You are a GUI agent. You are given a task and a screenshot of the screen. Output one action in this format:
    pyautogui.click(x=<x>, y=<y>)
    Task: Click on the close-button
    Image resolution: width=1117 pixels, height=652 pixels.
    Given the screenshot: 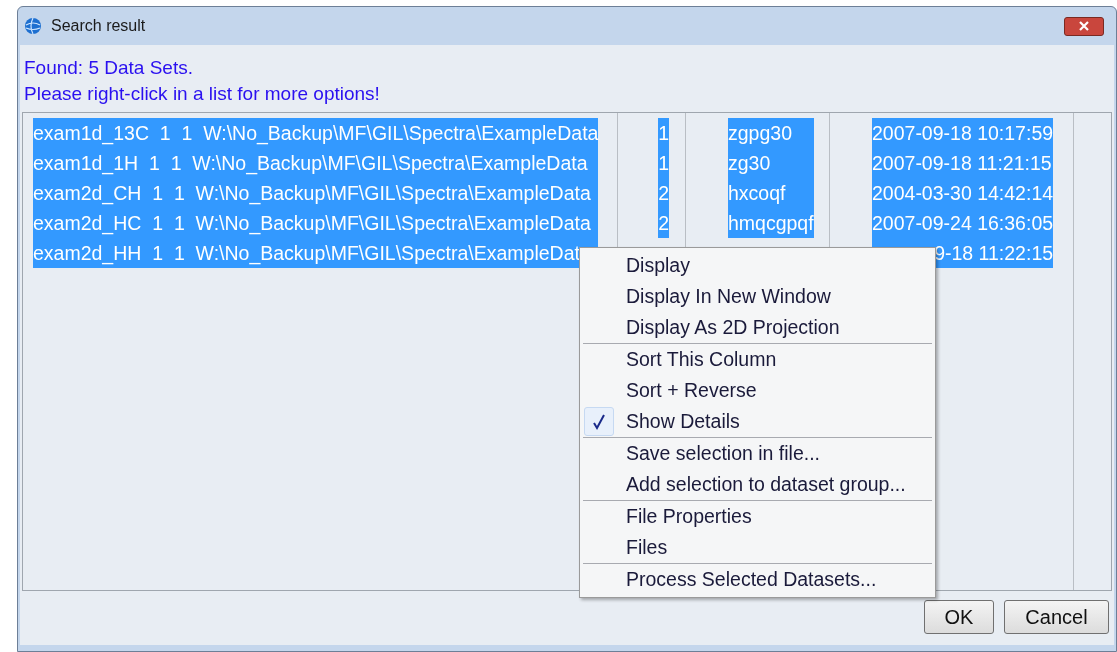 What is the action you would take?
    pyautogui.click(x=1084, y=26)
    